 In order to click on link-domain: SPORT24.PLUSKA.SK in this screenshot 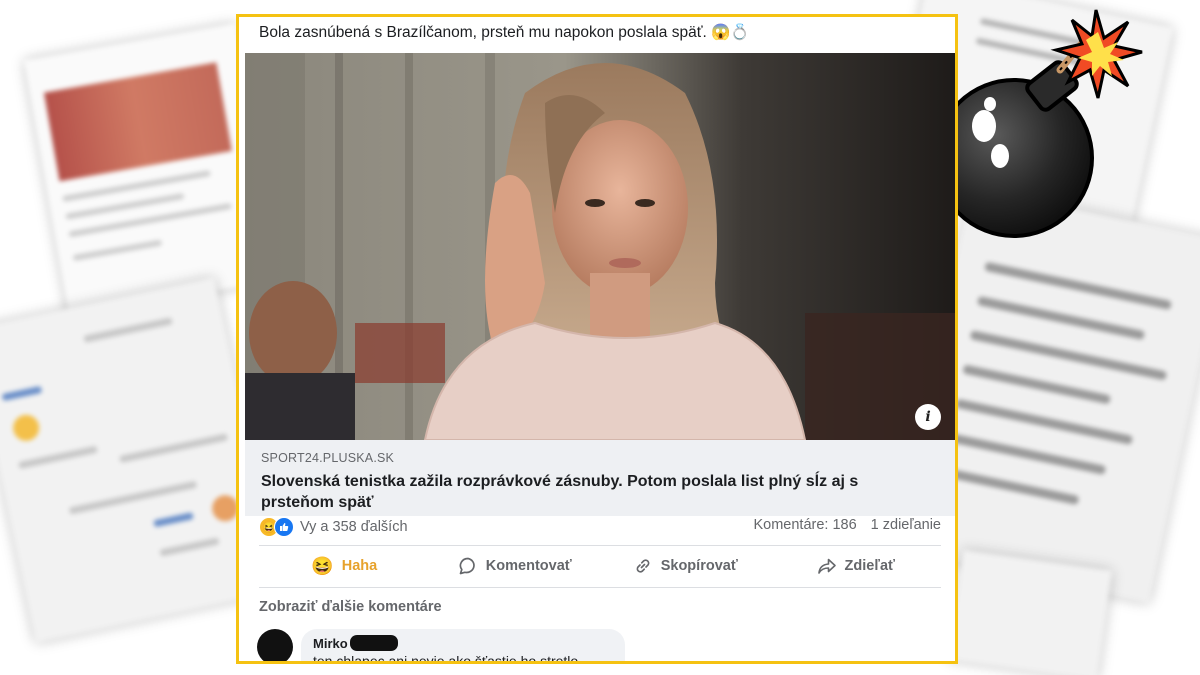, I will do `click(328, 458)`.